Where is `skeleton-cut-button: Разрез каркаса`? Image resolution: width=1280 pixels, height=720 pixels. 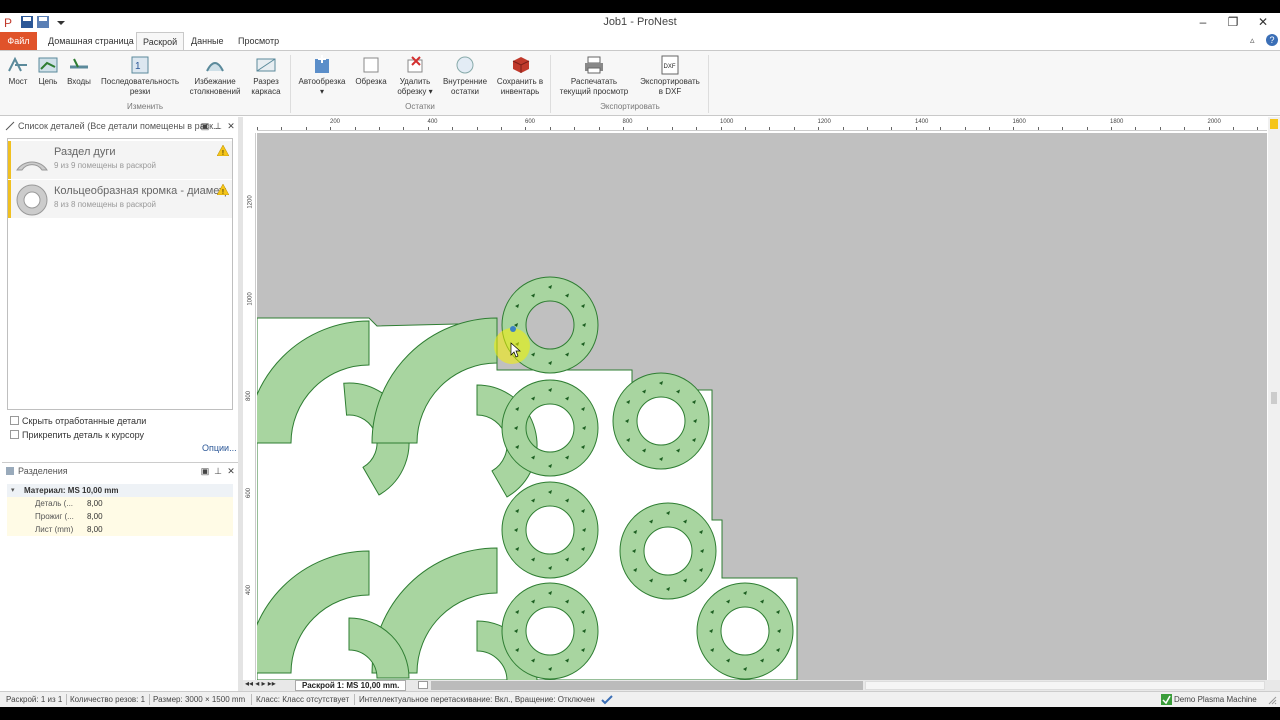 skeleton-cut-button: Разрез каркаса is located at coordinates (266, 76).